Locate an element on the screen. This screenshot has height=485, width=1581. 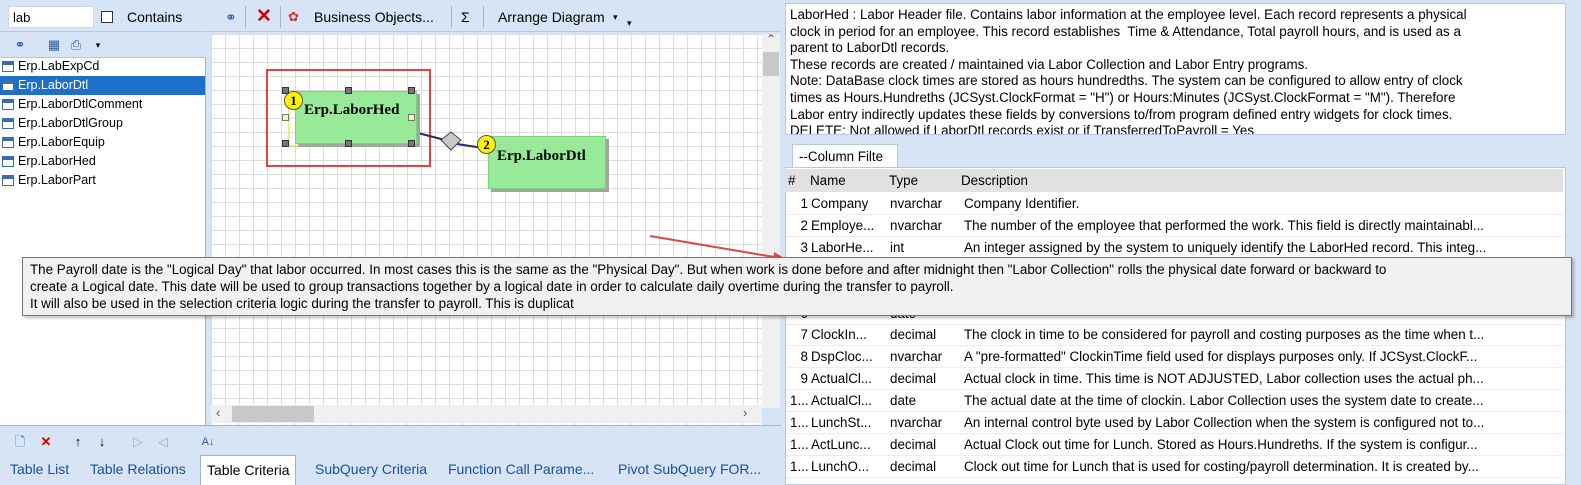
grid-header: # Name Type Description is located at coordinates (1174, 180).